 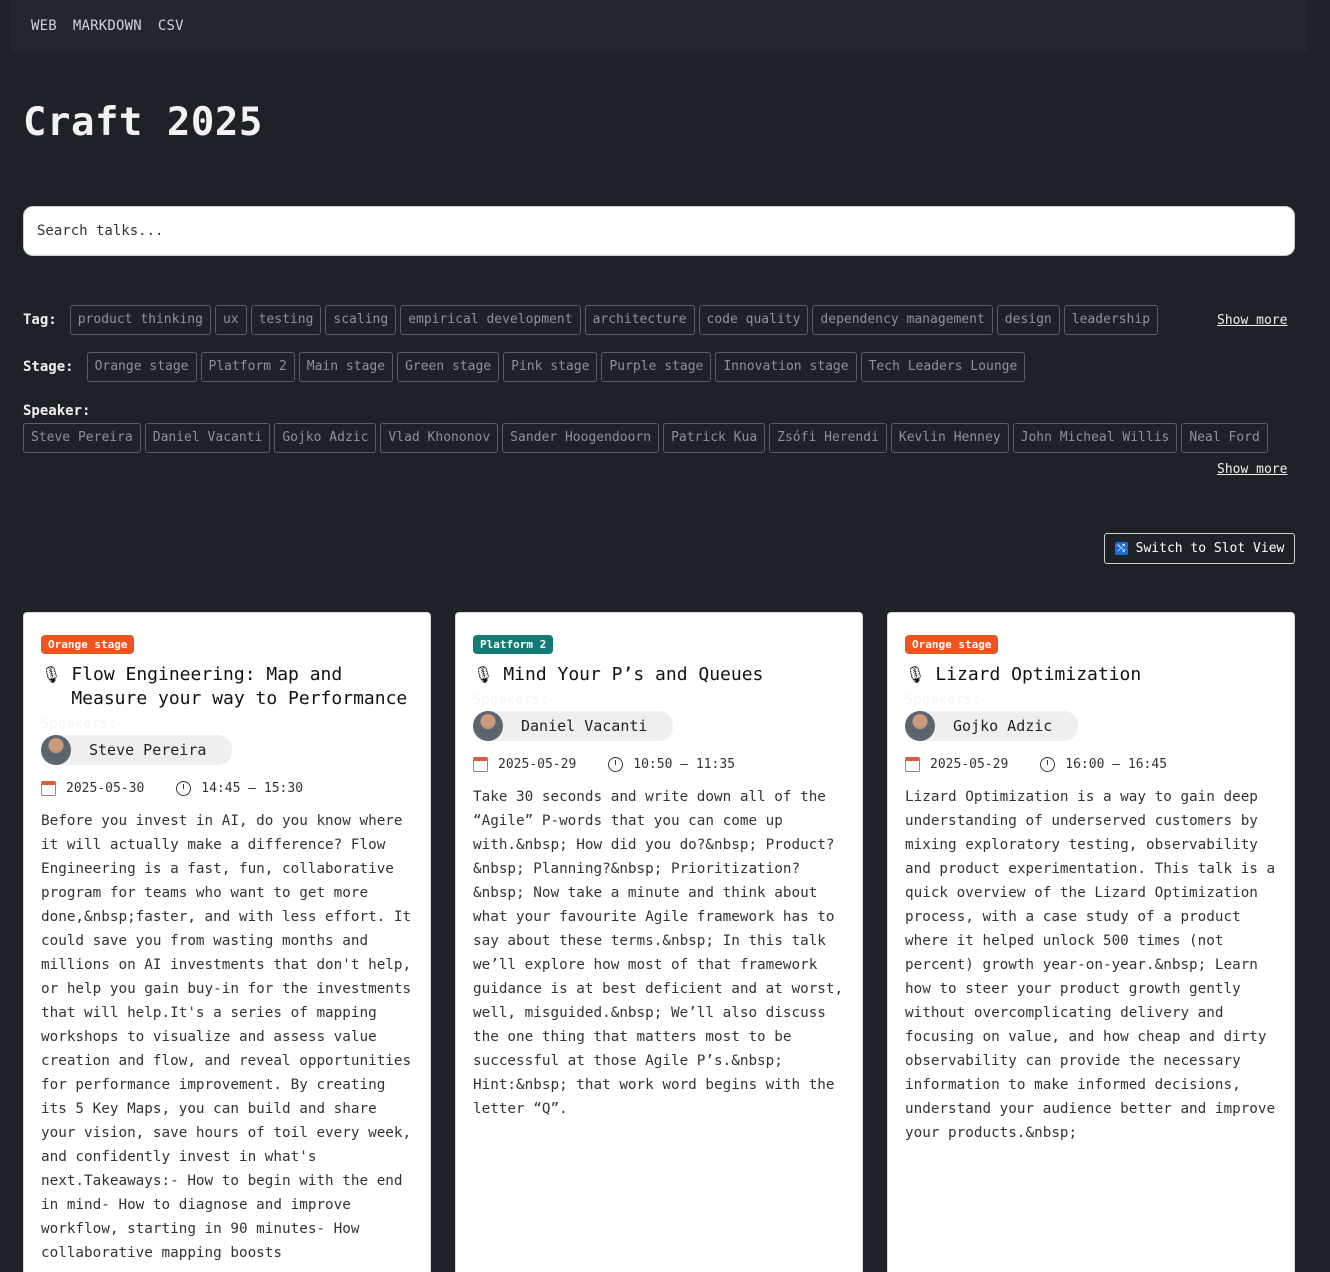 I want to click on talk-meta: 2025-05-29 10:50 – 11:35, so click(x=659, y=764).